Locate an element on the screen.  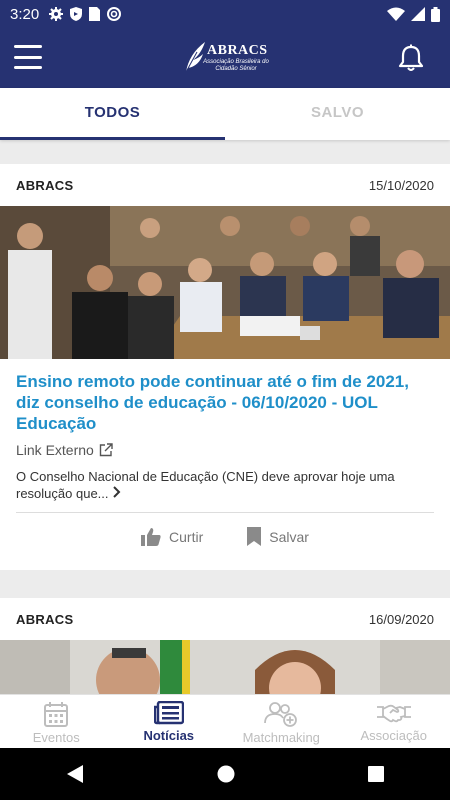
like-label: Curtir is located at coordinates (186, 536).